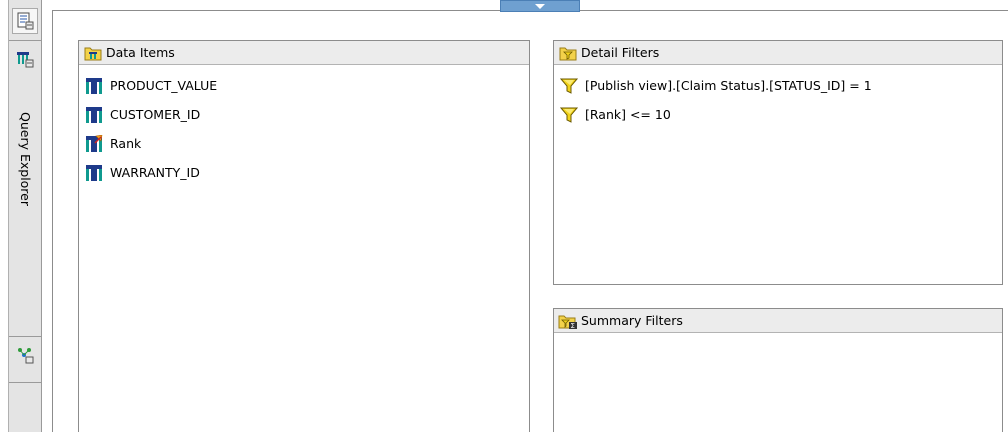 The image size is (1008, 432). I want to click on data-items-title: Data Items, so click(140, 52).